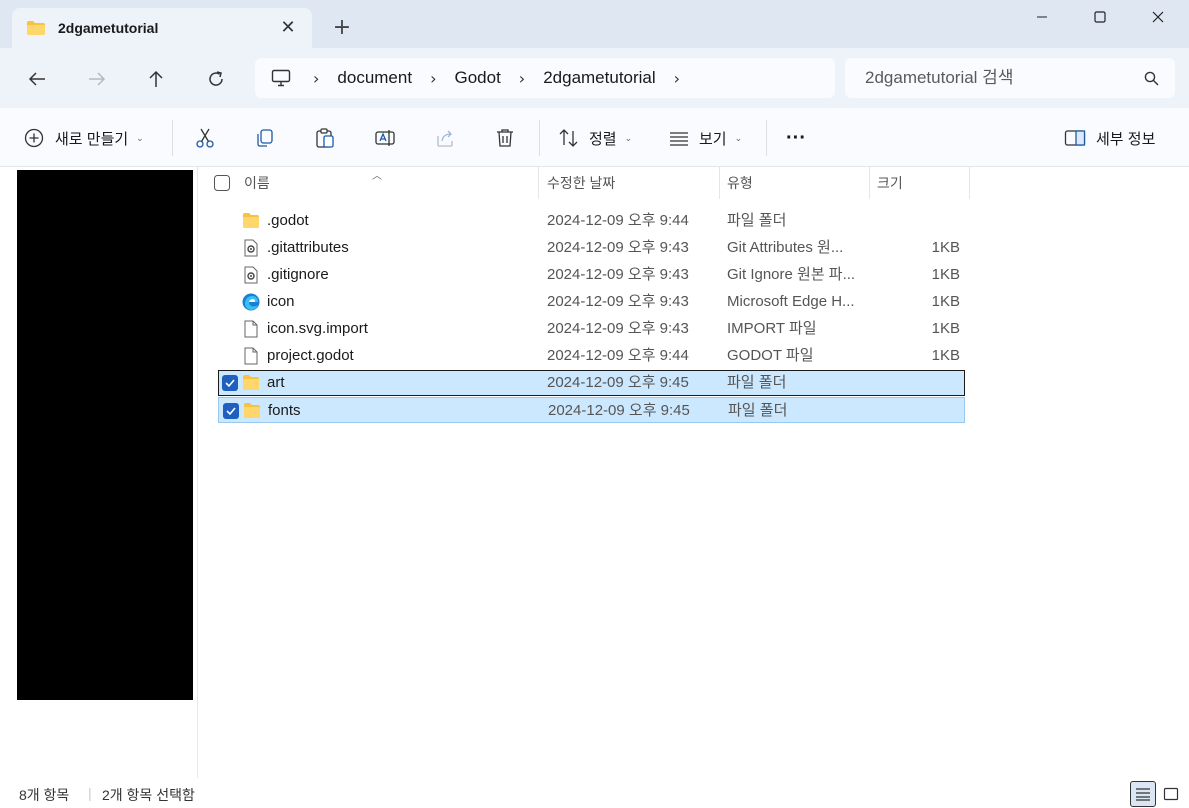  What do you see at coordinates (599, 78) in the screenshot?
I see `breadcrumb-2dgametutorial: 2dgametutorial` at bounding box center [599, 78].